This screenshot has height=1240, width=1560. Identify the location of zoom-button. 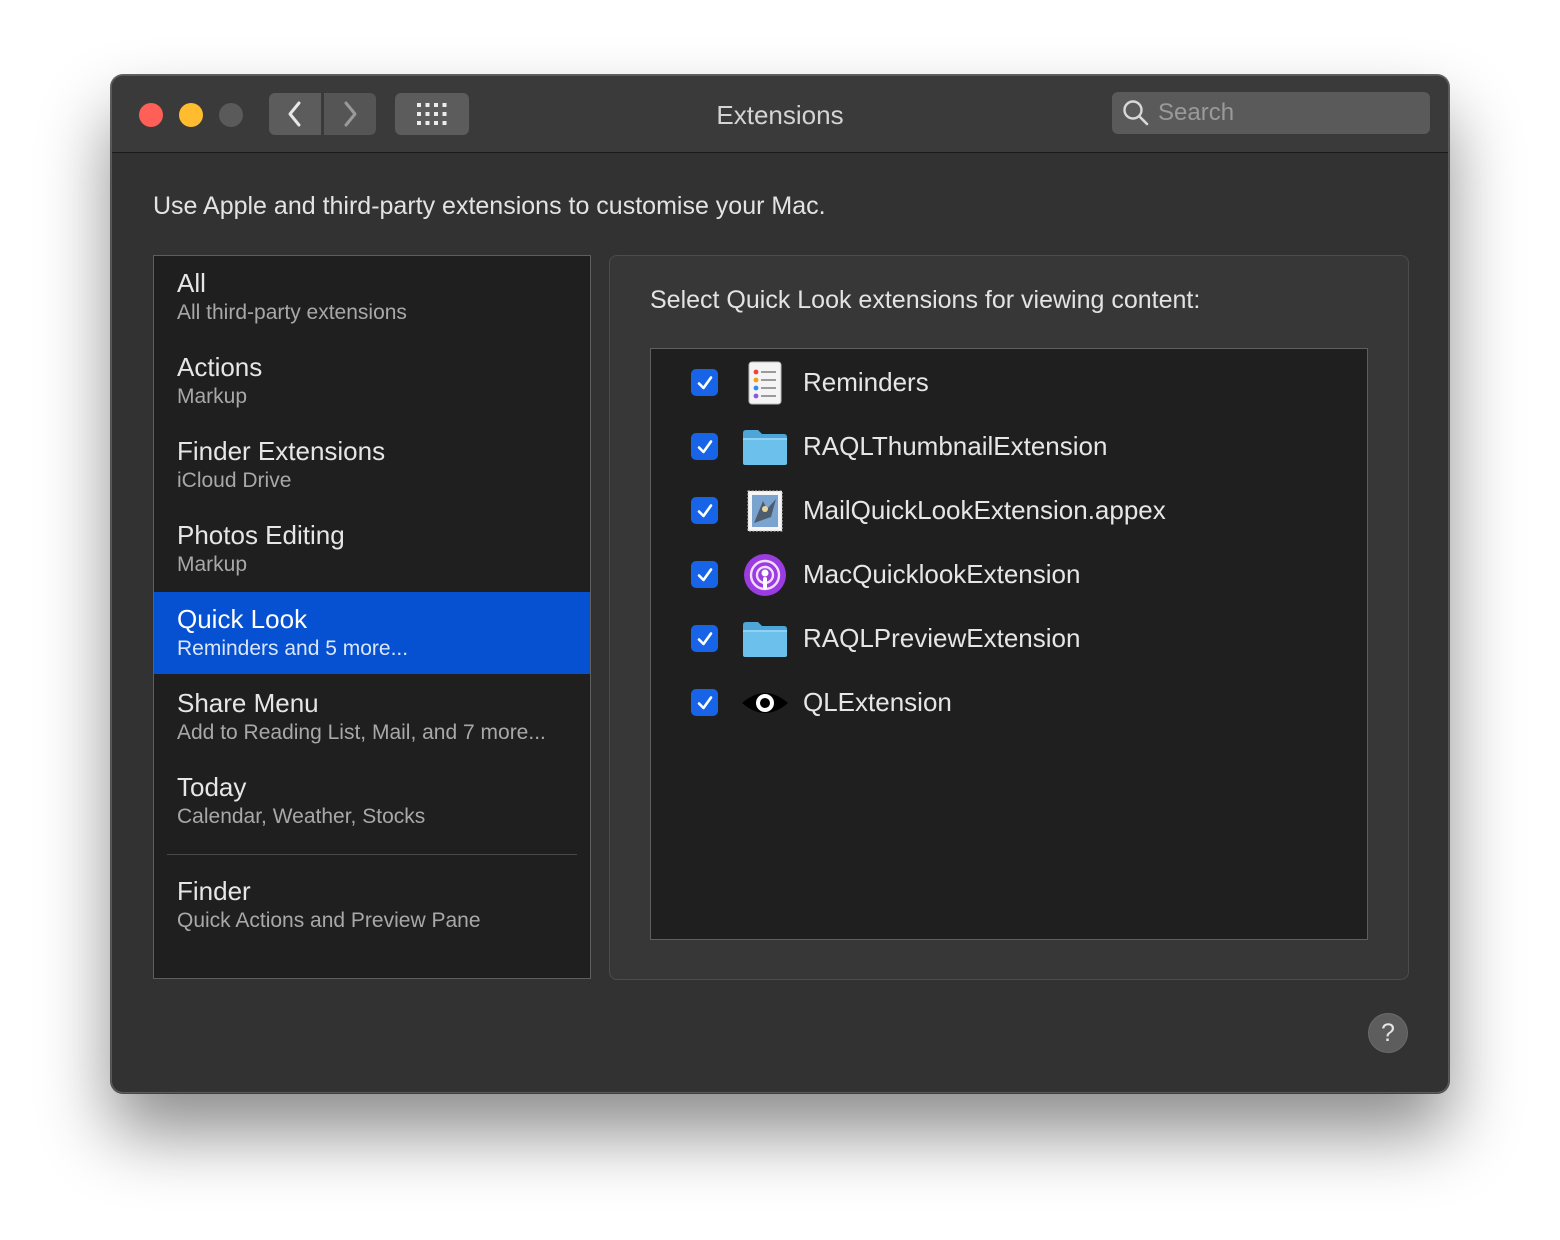
(231, 115).